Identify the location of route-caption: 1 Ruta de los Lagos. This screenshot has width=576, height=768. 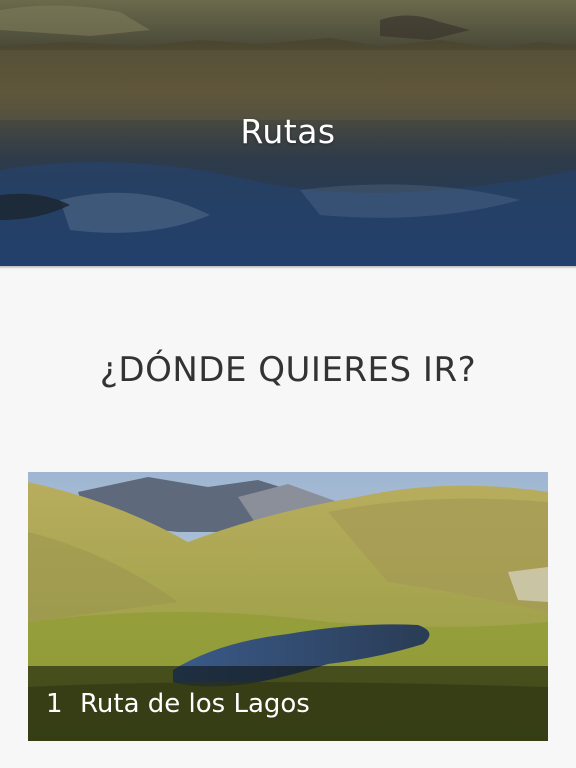
(288, 703).